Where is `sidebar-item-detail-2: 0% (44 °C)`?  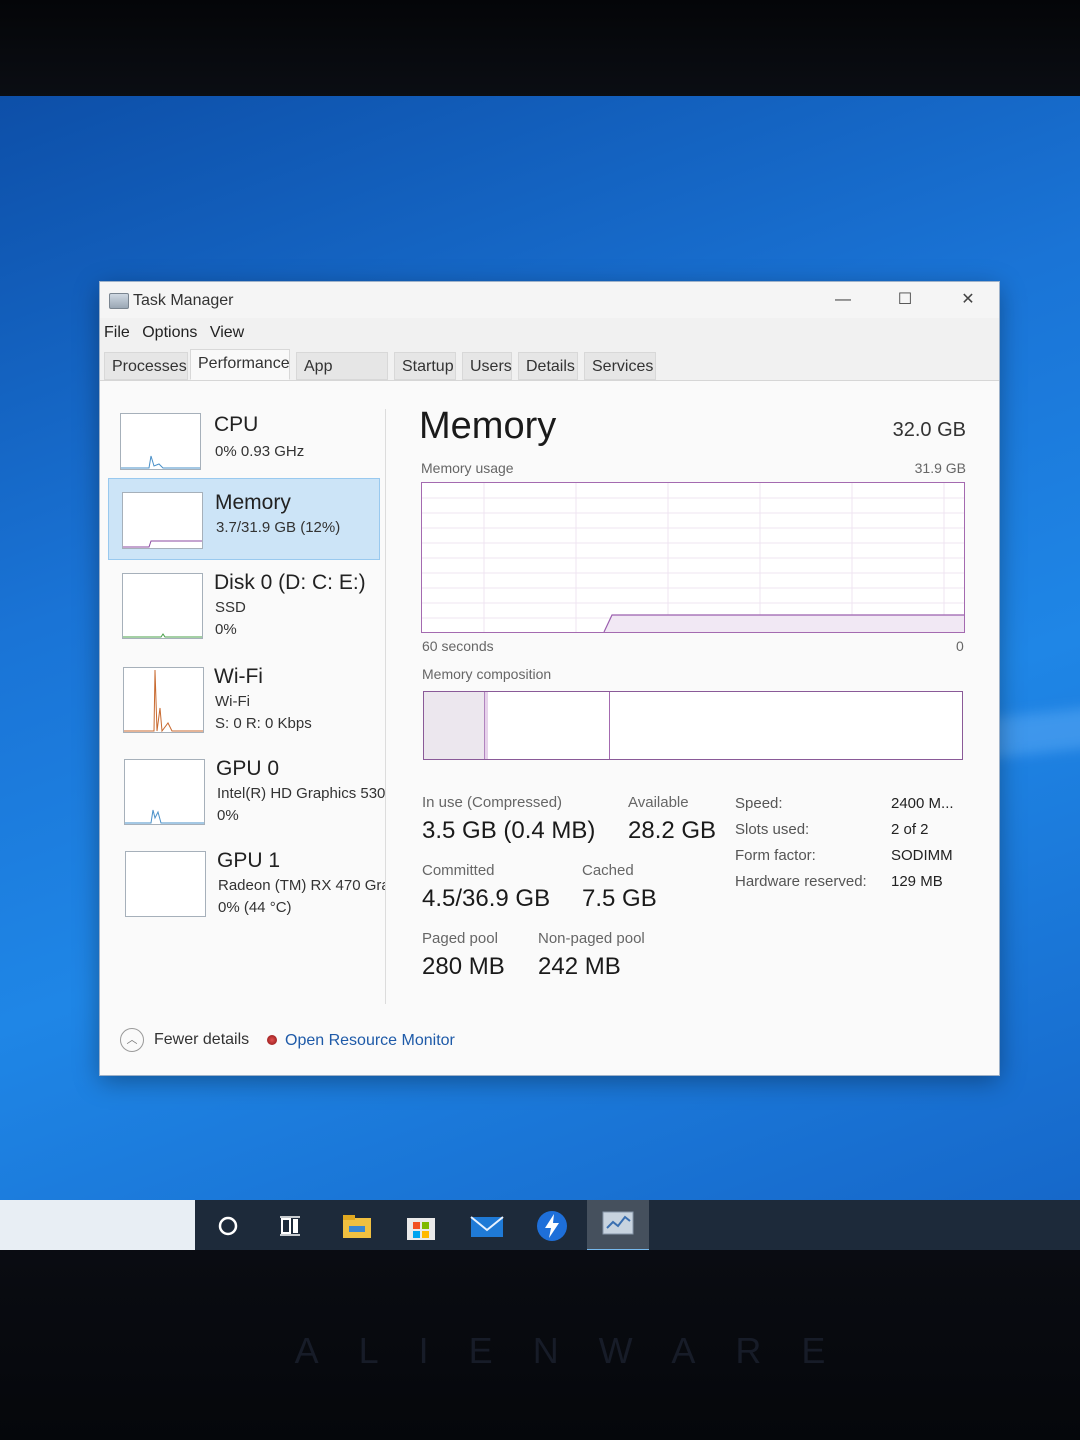 sidebar-item-detail-2: 0% (44 °C) is located at coordinates (255, 907).